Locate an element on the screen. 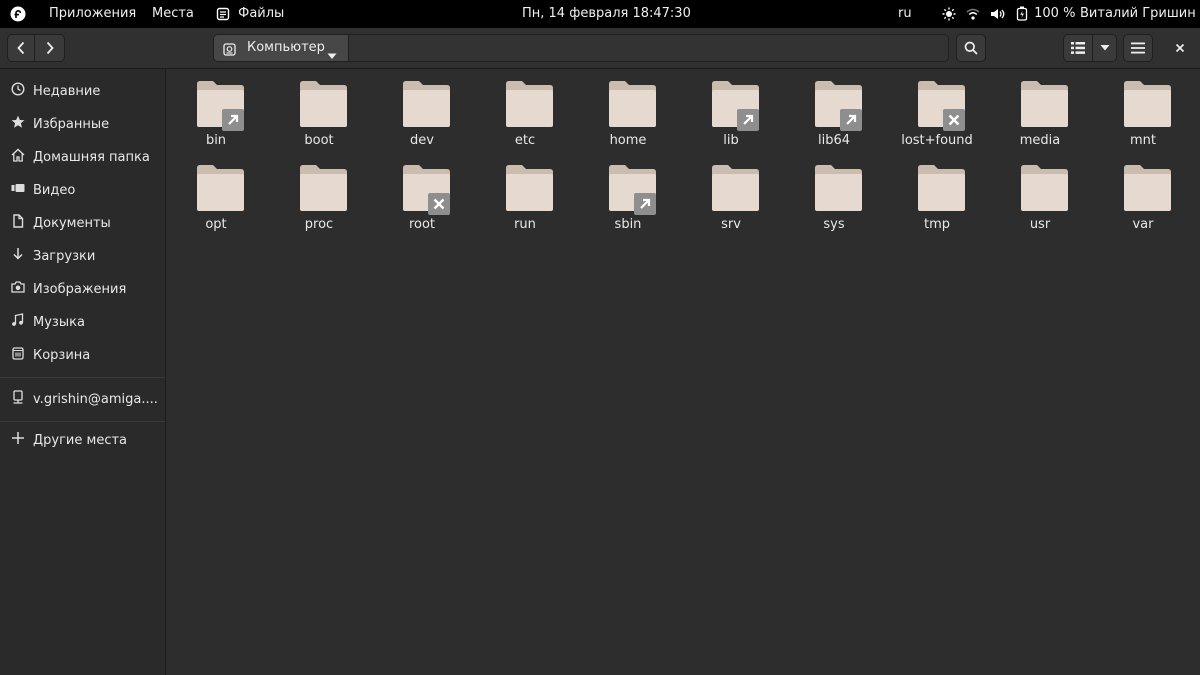  folder-item-dev: dev is located at coordinates (422, 108).